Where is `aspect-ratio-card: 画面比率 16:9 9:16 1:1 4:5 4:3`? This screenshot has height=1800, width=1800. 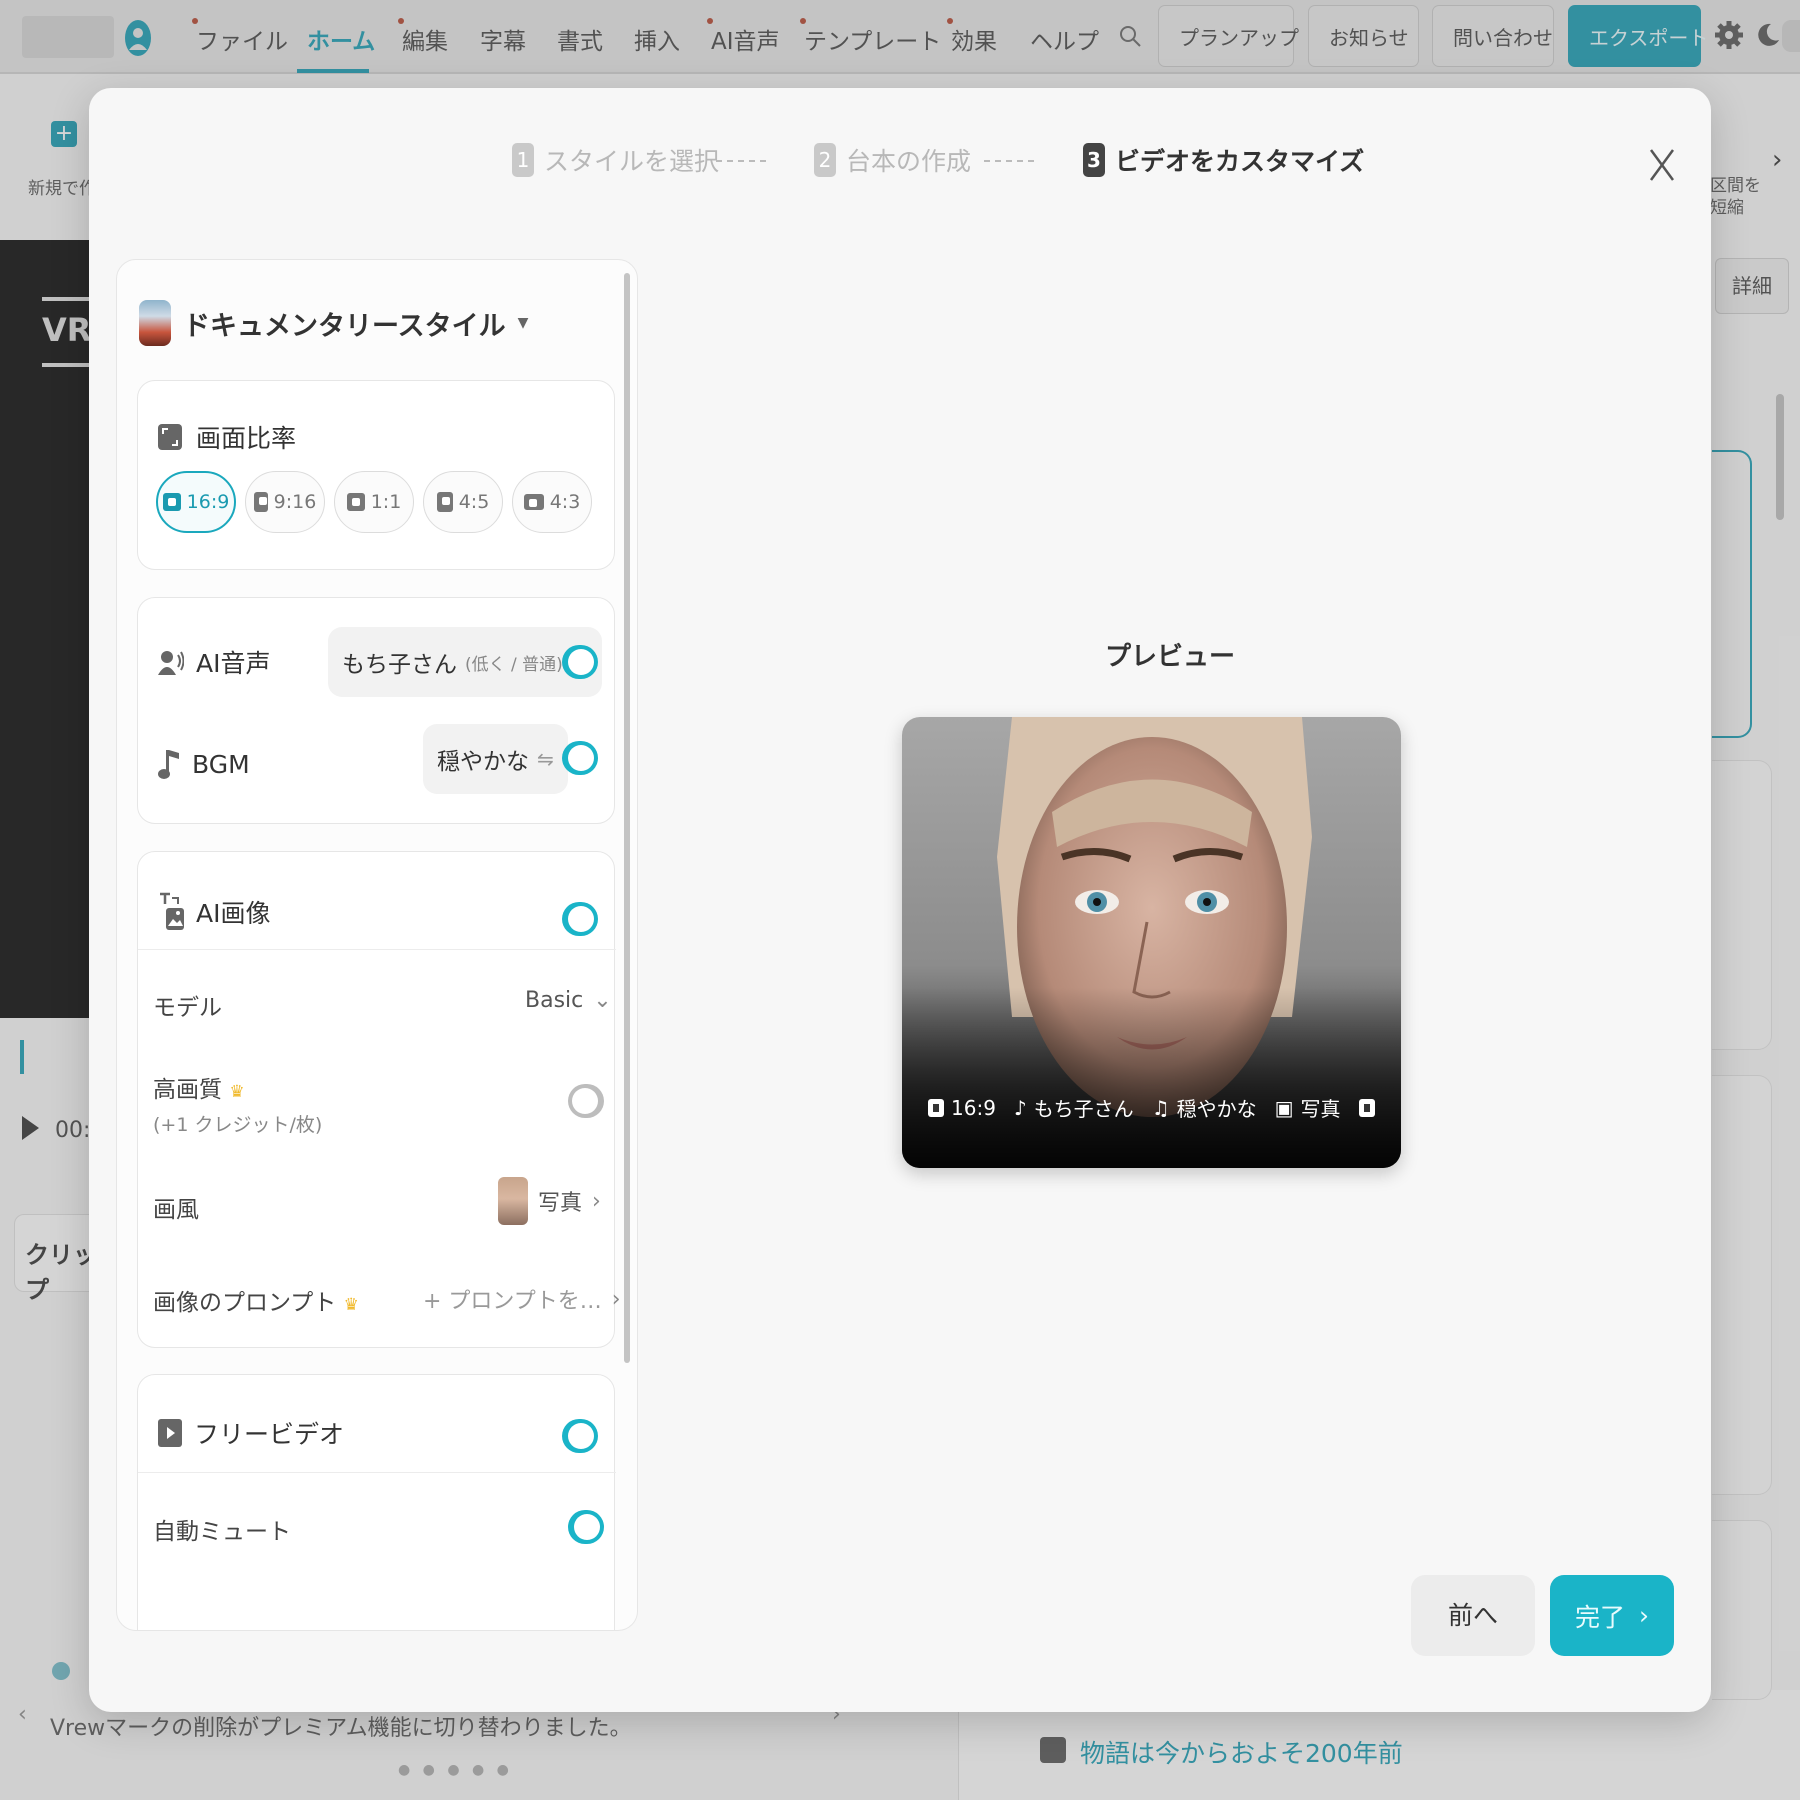
aspect-ratio-card: 画面比率 16:9 9:16 1:1 4:5 4:3 is located at coordinates (376, 475).